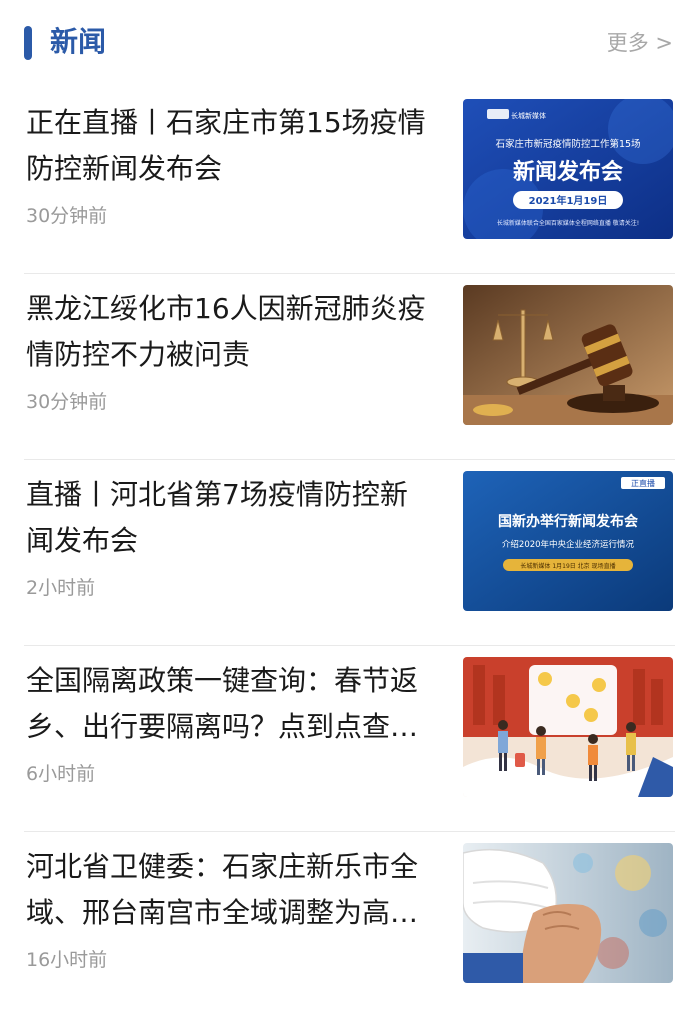 Image resolution: width=699 pixels, height=1018 pixels. What do you see at coordinates (567, 144) in the screenshot?
I see `thumb-line1: 石家庄市新冠疫情防控工作第15场` at bounding box center [567, 144].